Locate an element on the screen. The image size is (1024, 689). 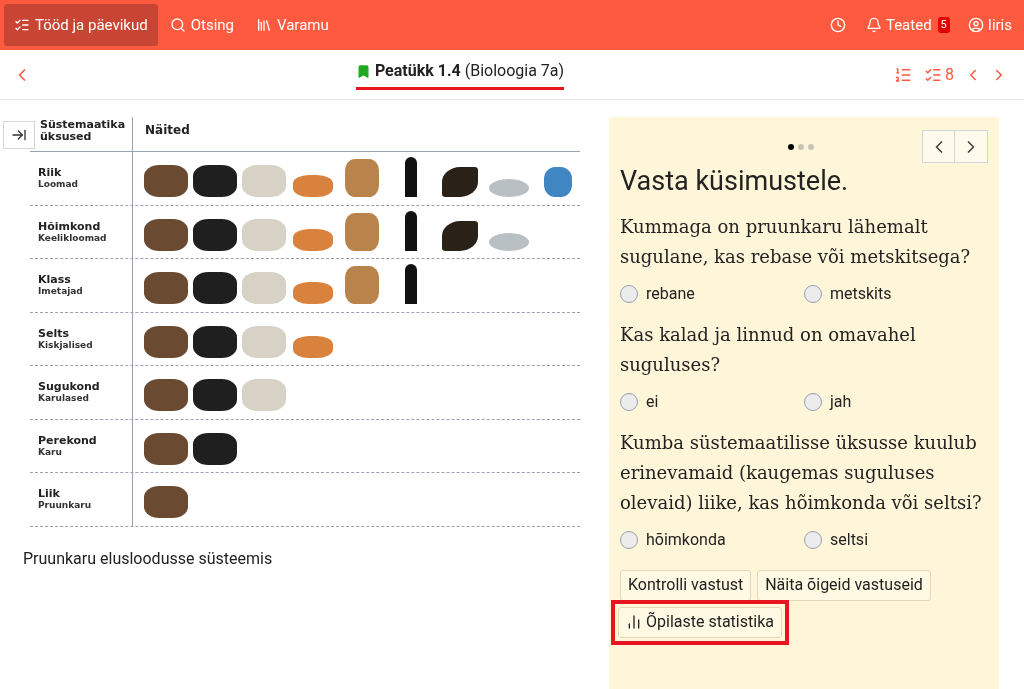
chart-icon is located at coordinates (634, 622).